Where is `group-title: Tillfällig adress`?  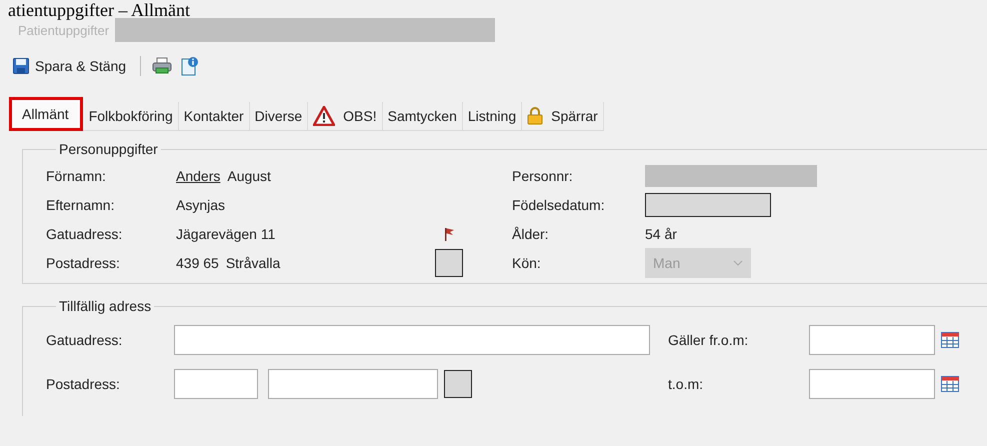 group-title: Tillfällig adress is located at coordinates (105, 306).